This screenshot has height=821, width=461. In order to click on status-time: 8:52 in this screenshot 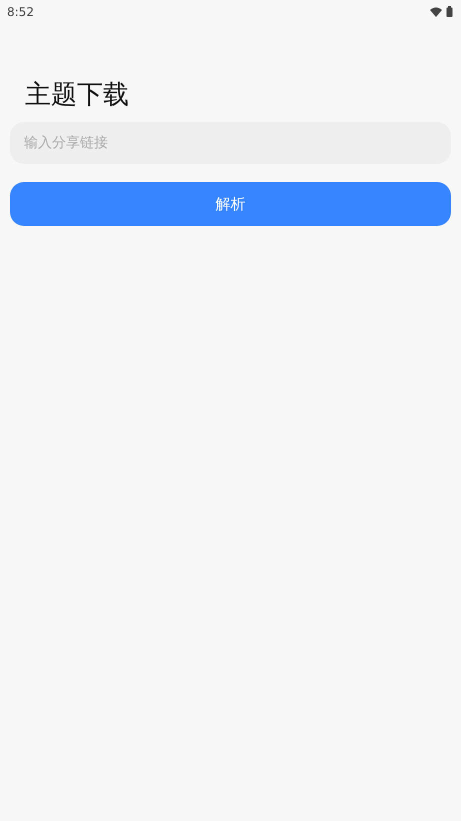, I will do `click(20, 11)`.